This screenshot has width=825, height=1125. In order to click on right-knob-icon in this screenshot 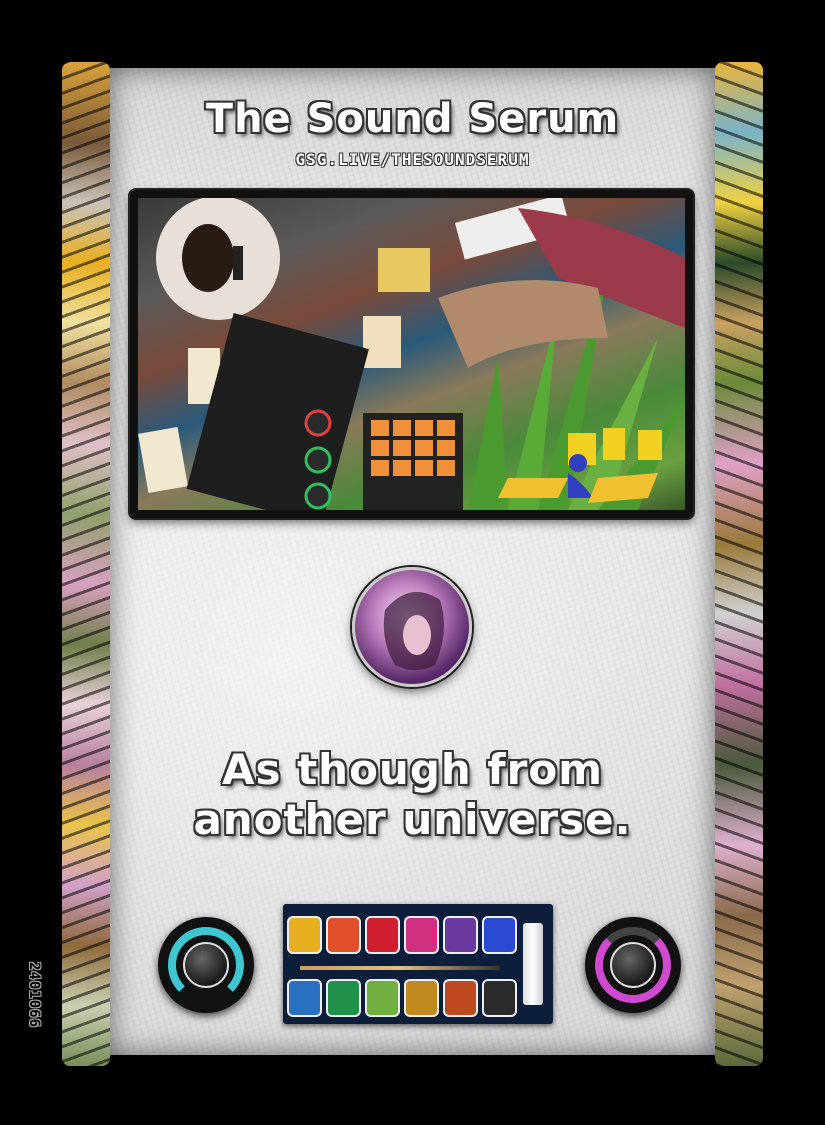, I will do `click(633, 965)`.